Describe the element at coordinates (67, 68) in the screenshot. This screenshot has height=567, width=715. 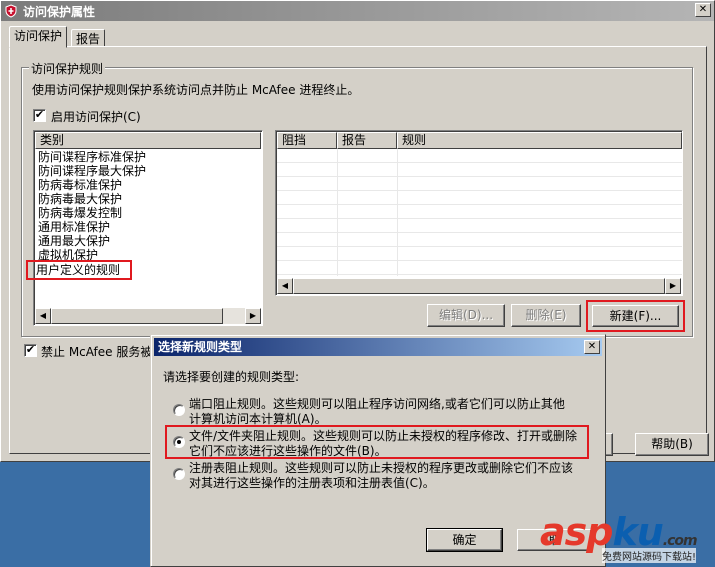
I see `group-label: 访问保护规则` at that location.